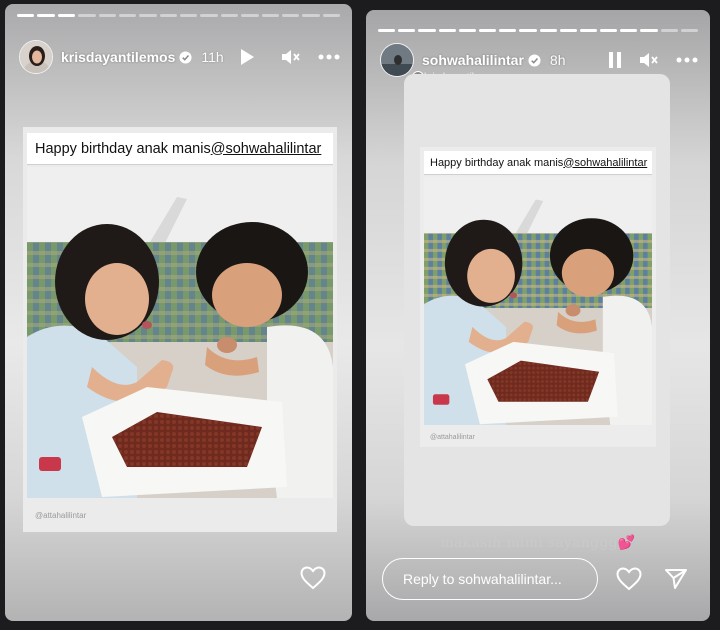 The width and height of the screenshot is (720, 630). I want to click on send-icon, so click(676, 579).